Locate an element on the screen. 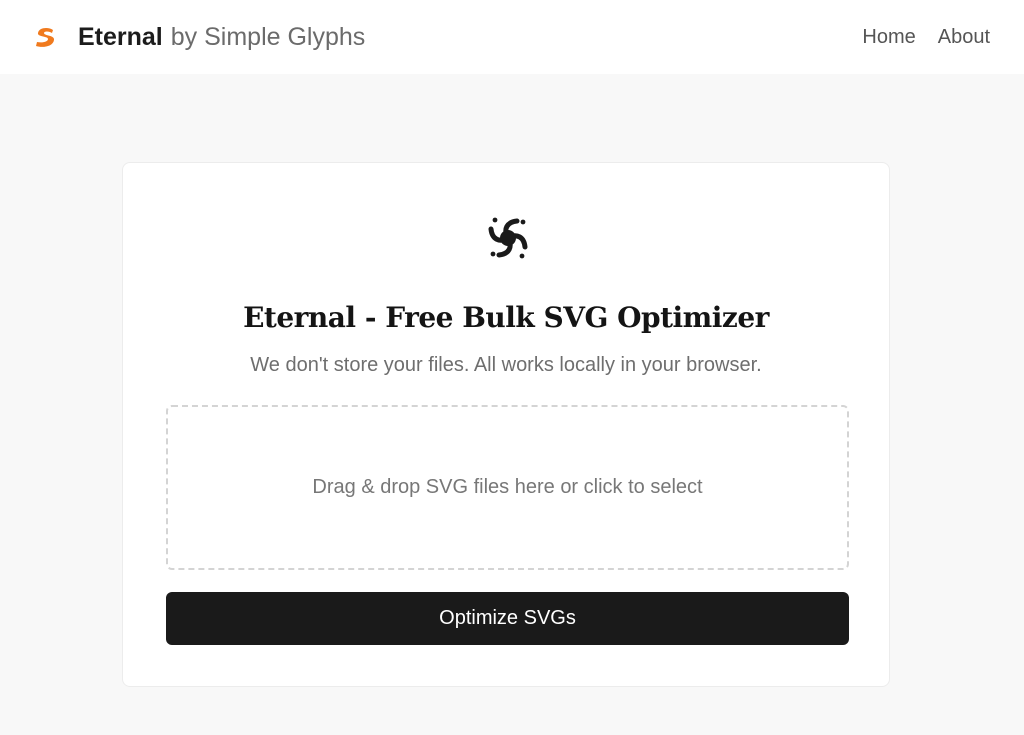  brand-suffix: by Simple Glyphs is located at coordinates (268, 36).